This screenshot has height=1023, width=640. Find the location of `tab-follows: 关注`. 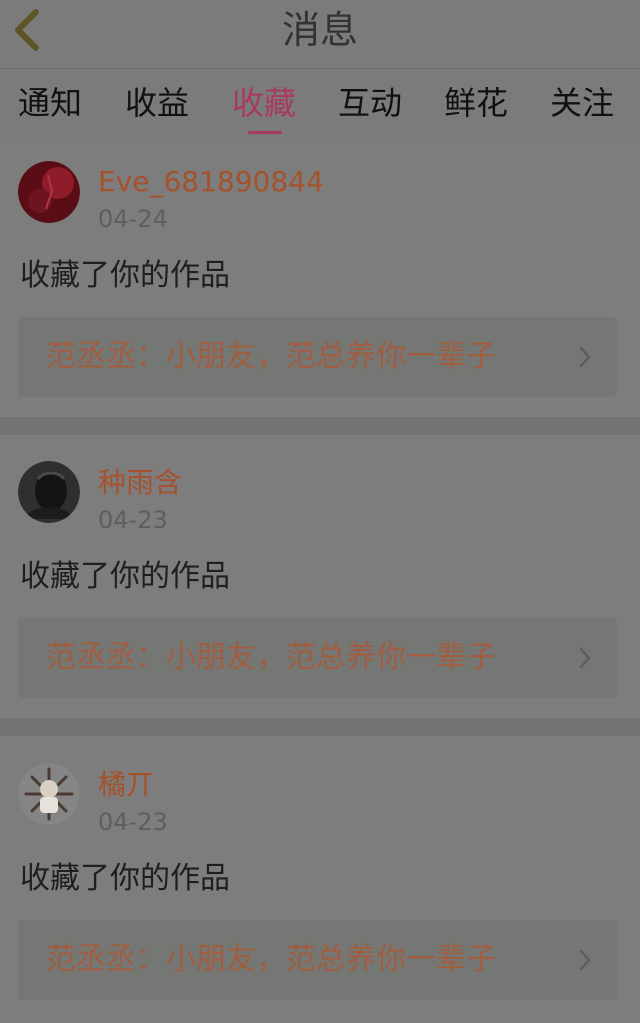

tab-follows: 关注 is located at coordinates (582, 103).